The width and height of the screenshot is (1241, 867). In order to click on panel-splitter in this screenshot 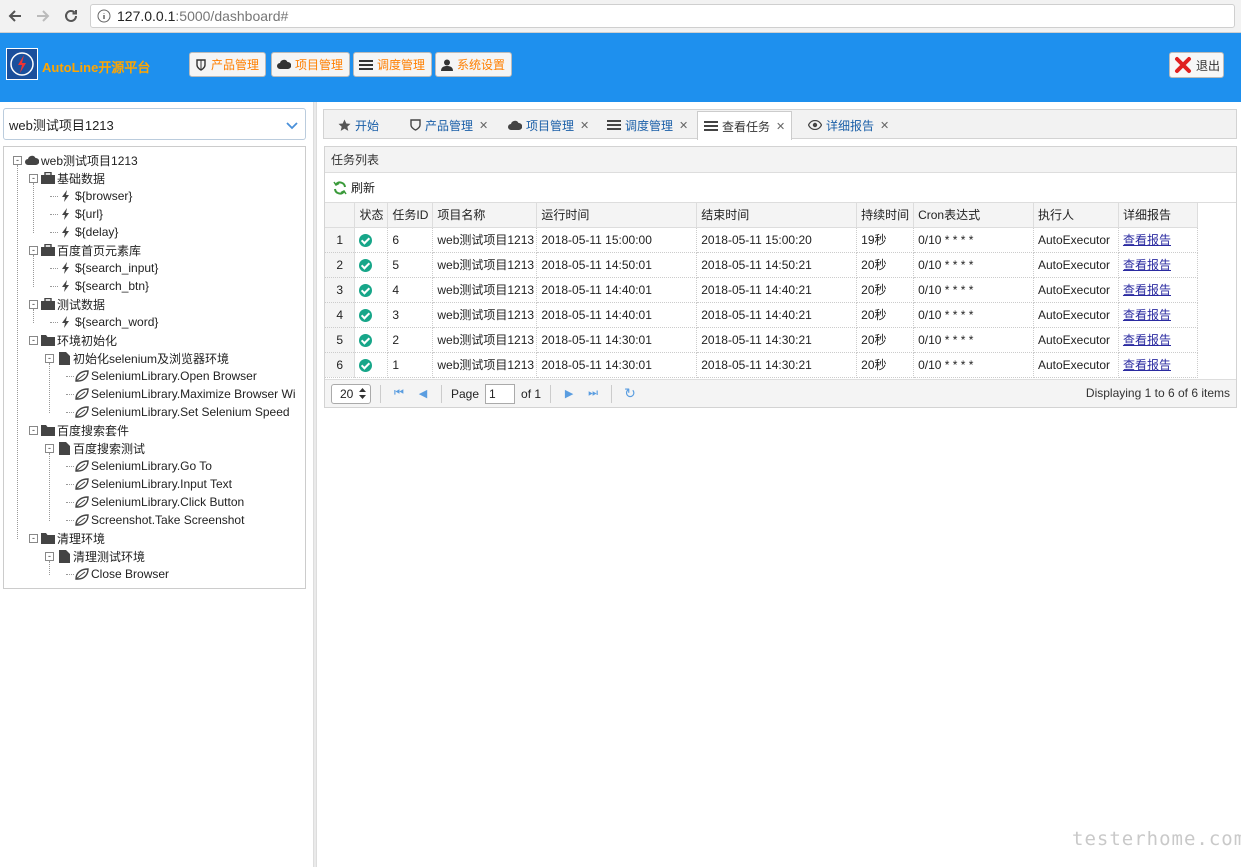, I will do `click(315, 484)`.